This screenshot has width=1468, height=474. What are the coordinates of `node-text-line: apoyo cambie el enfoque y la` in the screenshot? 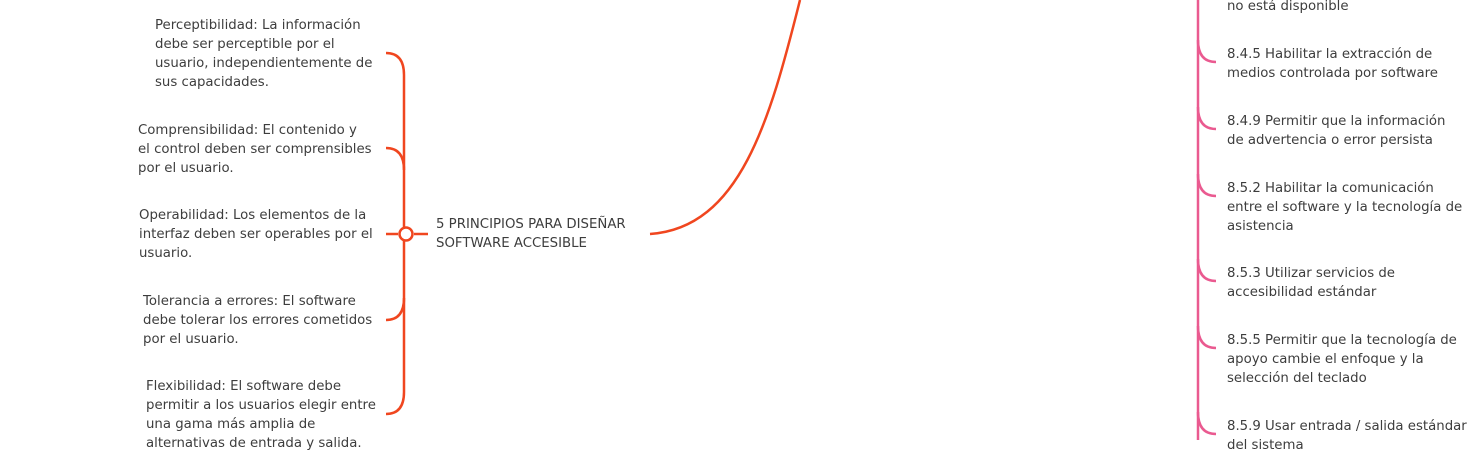 It's located at (1325, 359).